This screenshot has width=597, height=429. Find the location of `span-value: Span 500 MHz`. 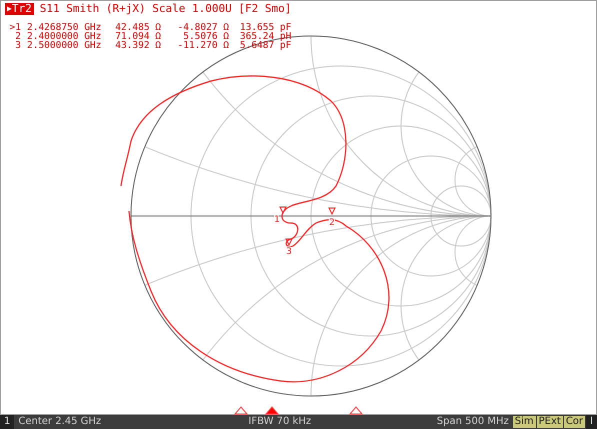

span-value: Span 500 MHz is located at coordinates (472, 422).